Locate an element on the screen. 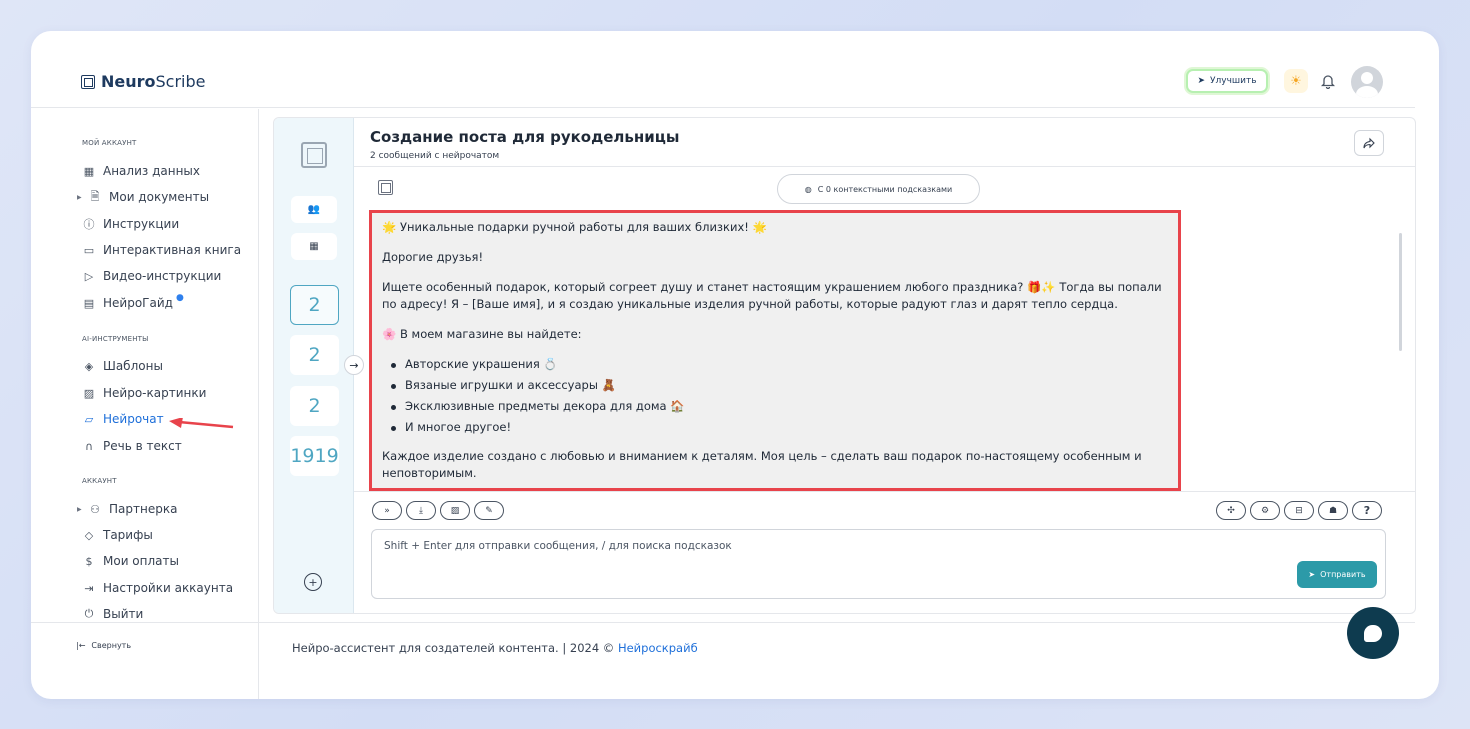 The width and height of the screenshot is (1470, 729). brand-name-rest: Scribe is located at coordinates (180, 81).